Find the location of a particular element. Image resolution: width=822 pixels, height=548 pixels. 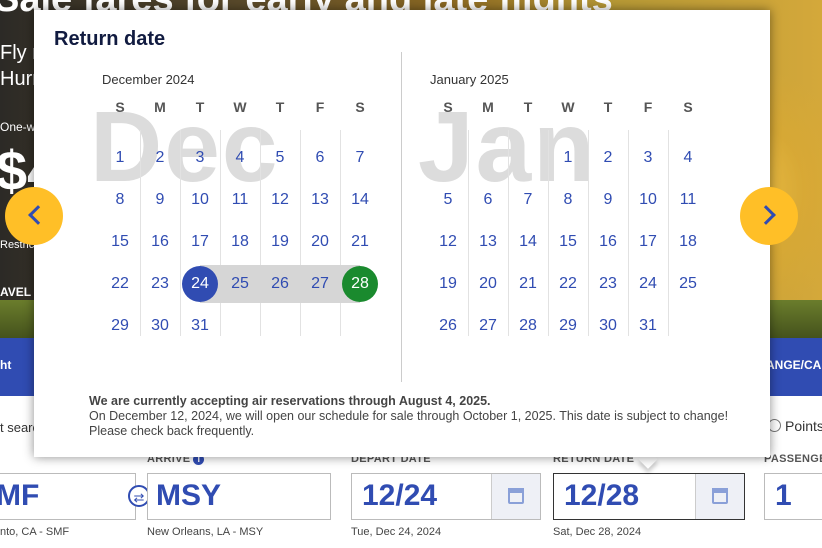

calendar-day-selected-start: 24 is located at coordinates (200, 284).